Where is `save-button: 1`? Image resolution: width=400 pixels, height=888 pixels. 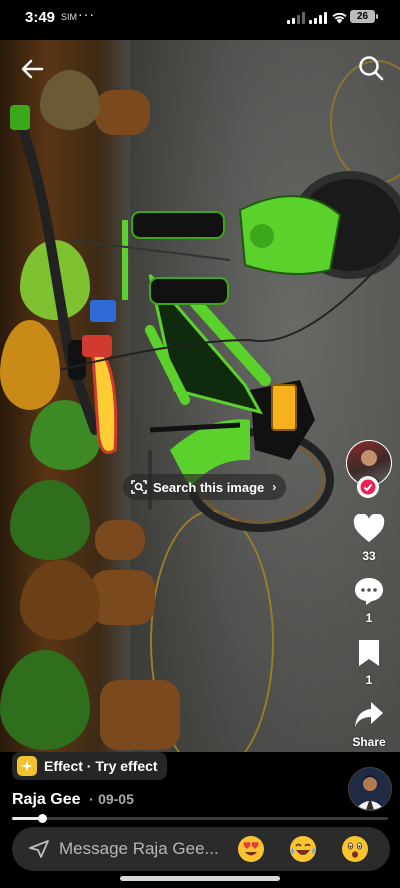
save-button: 1 is located at coordinates (369, 662).